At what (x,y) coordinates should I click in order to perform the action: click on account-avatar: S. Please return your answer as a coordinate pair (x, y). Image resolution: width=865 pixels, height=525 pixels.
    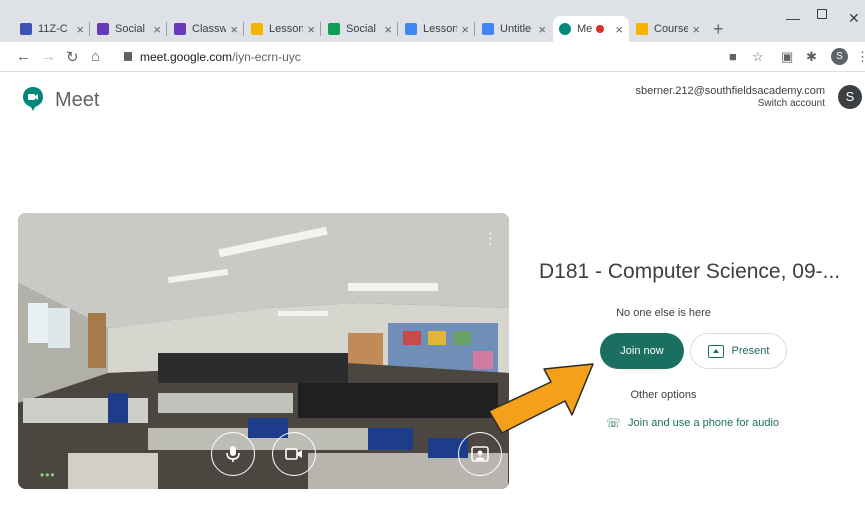
    Looking at the image, I should click on (850, 97).